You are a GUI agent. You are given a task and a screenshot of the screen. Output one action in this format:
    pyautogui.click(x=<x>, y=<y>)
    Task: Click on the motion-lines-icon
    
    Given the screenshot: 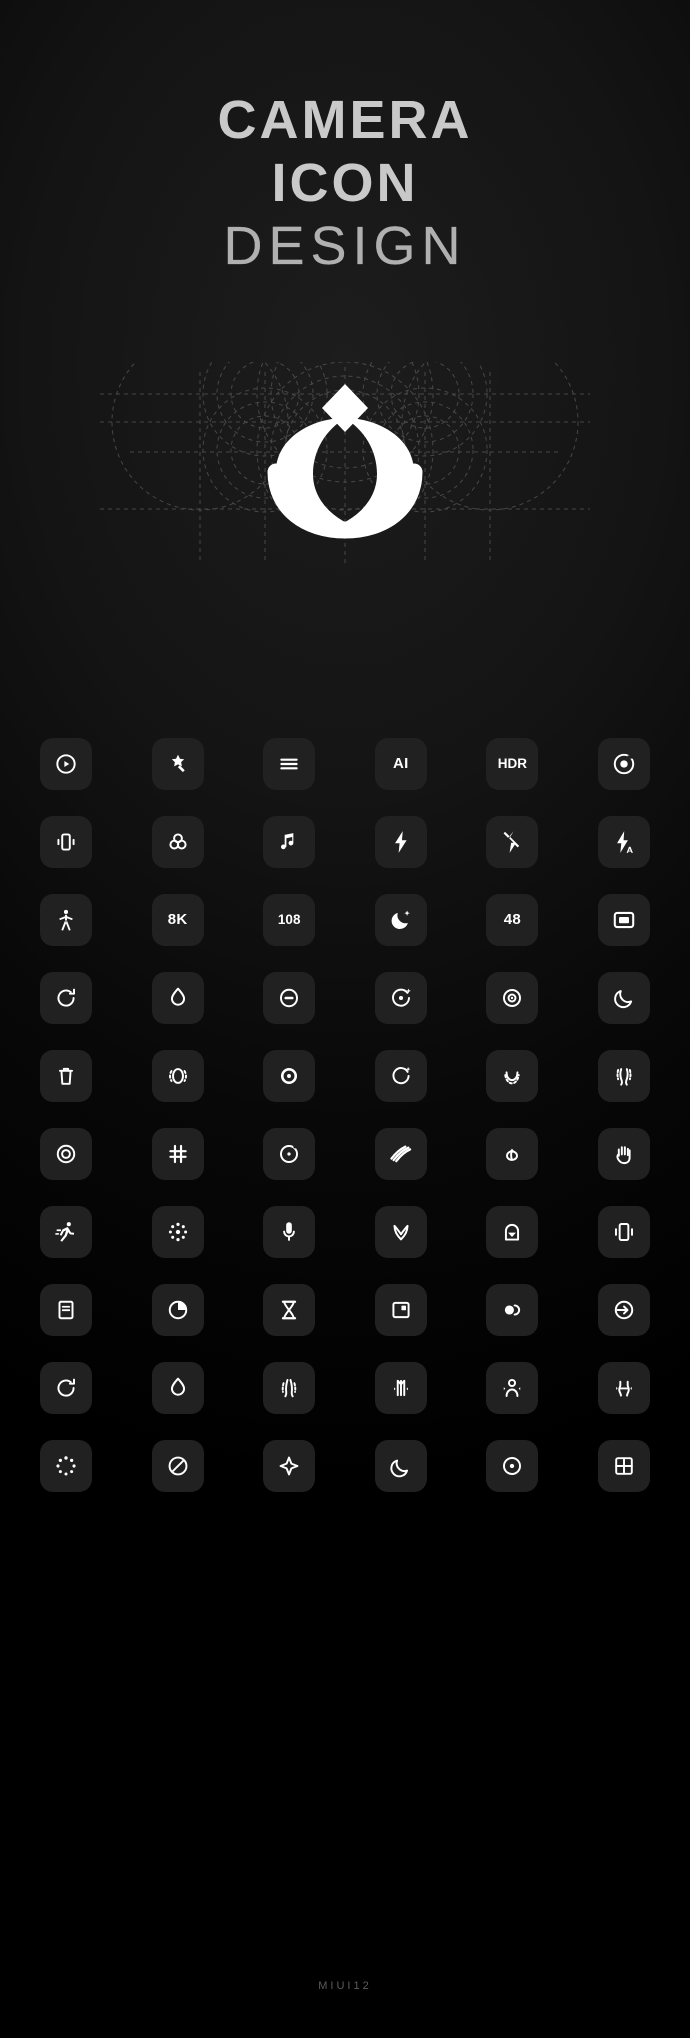 What is the action you would take?
    pyautogui.click(x=401, y=1154)
    